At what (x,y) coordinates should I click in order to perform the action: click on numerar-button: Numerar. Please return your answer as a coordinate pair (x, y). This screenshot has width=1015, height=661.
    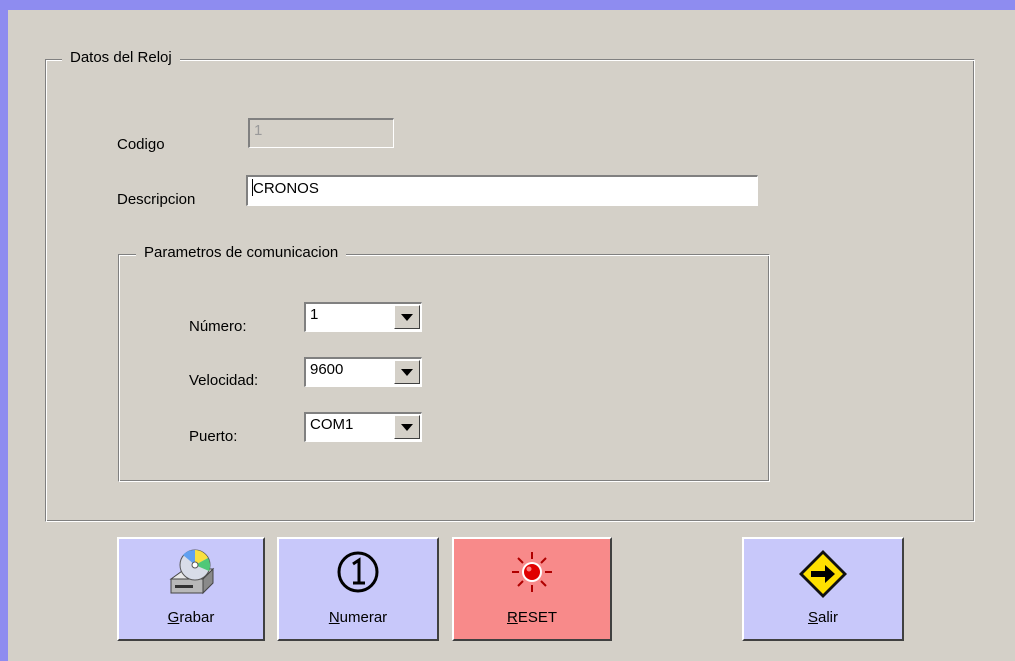
    Looking at the image, I should click on (358, 589).